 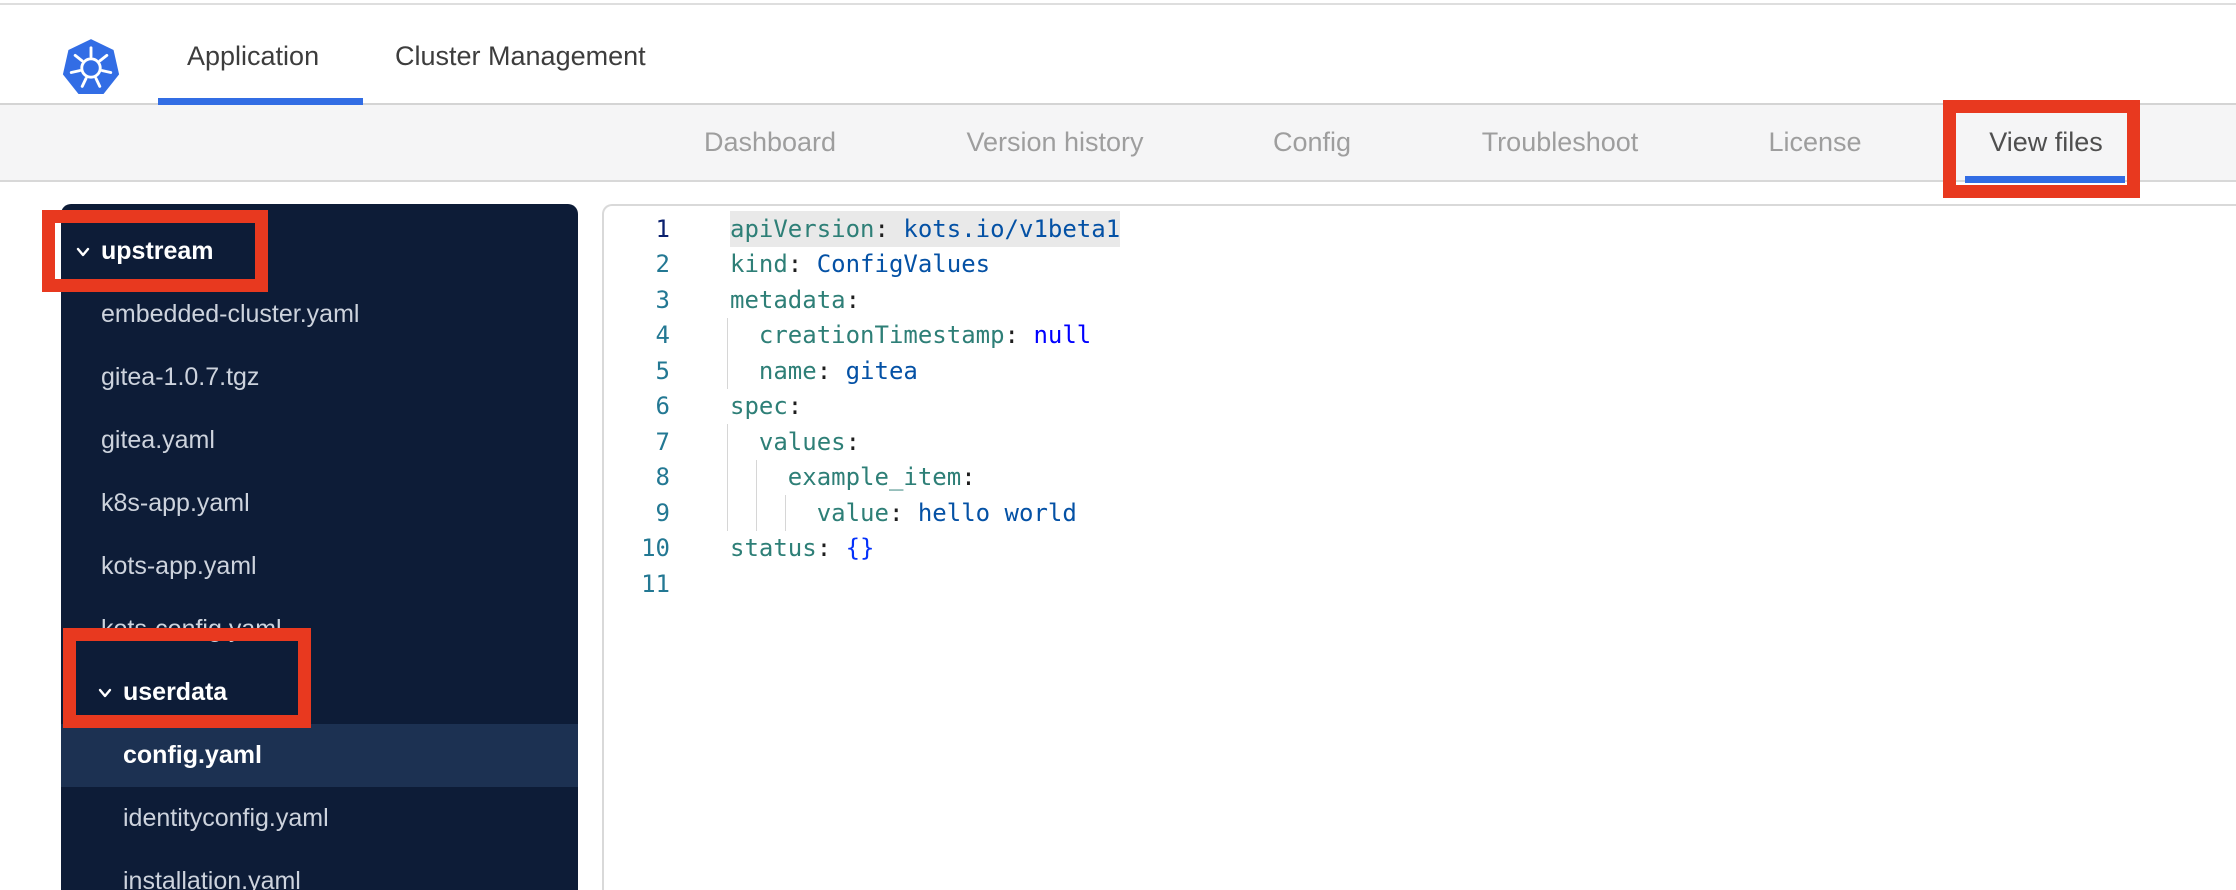 I want to click on header-bar: Application Cluster Management, so click(x=1118, y=55).